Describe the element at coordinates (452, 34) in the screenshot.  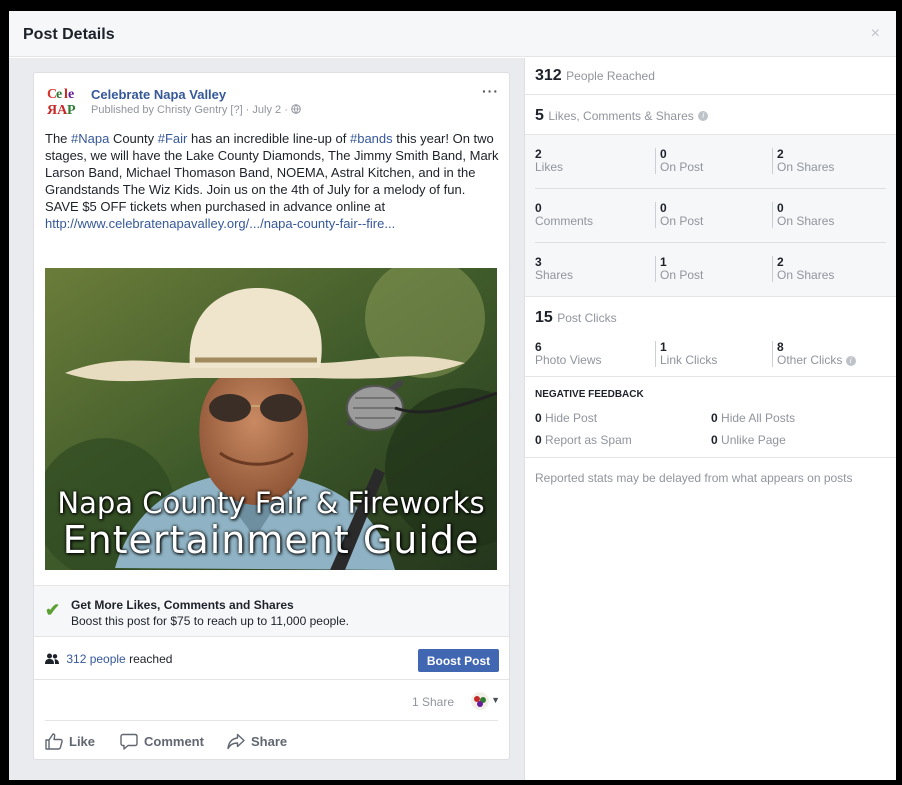
I see `dialog-header: Post Details ×` at that location.